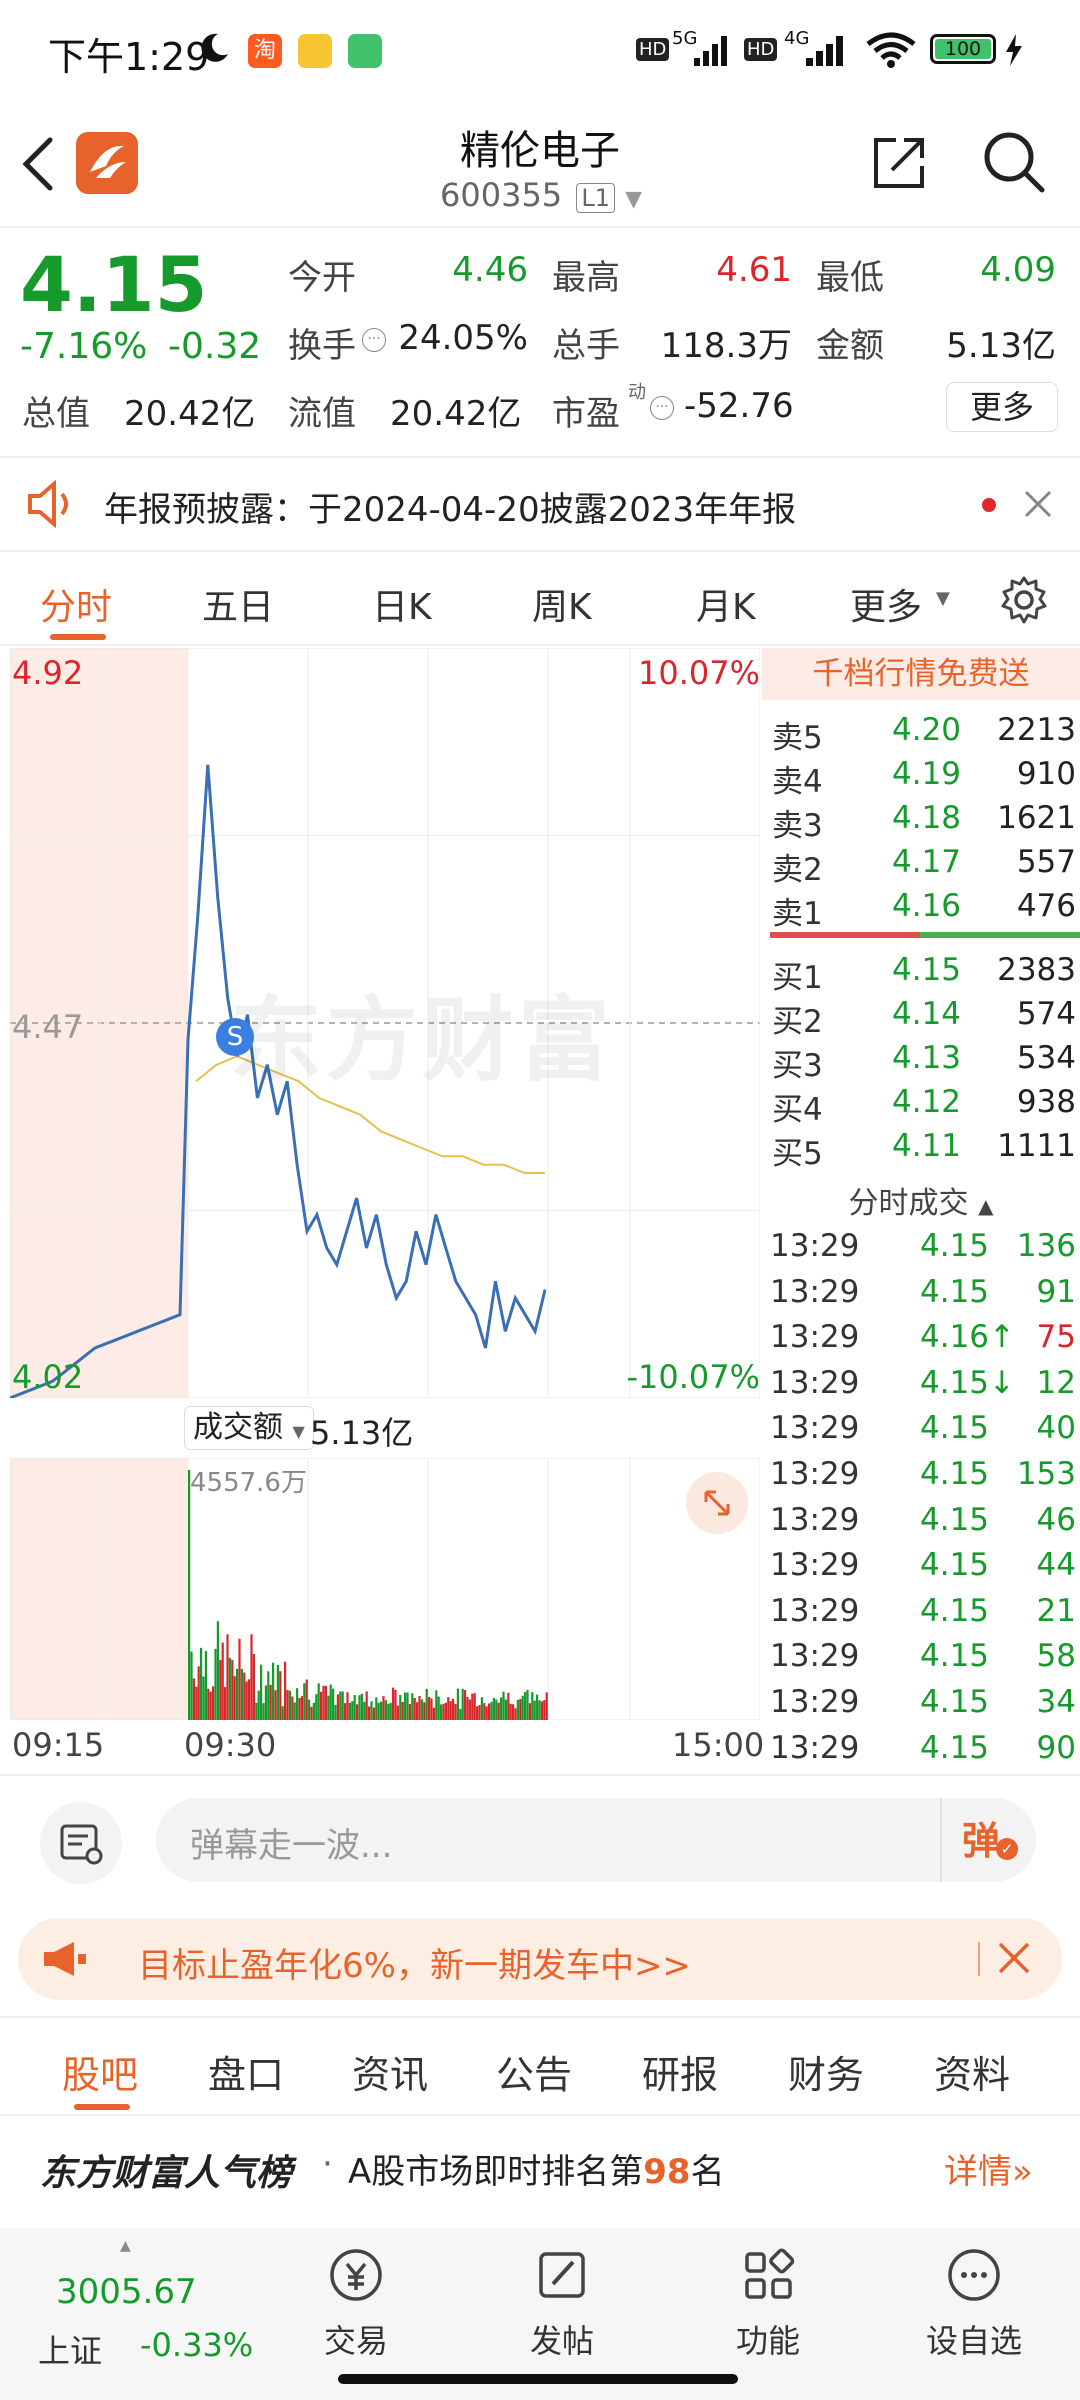  Describe the element at coordinates (84, 346) in the screenshot. I see `change-percent: -7.16%` at that location.